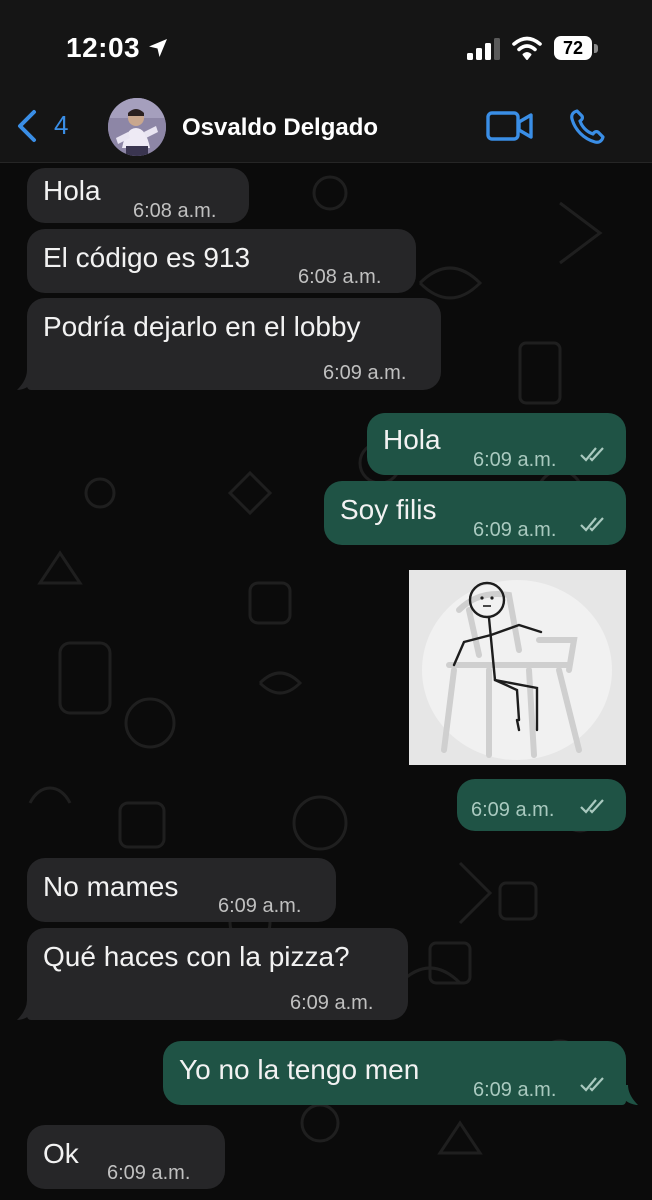 The width and height of the screenshot is (652, 1200). I want to click on stick-figure-chair-image, so click(517, 667).